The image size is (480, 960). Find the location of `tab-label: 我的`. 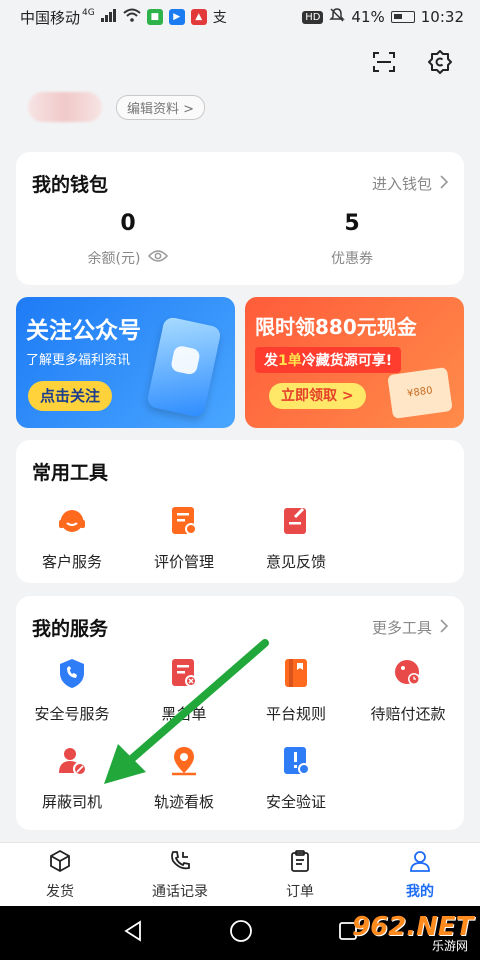

tab-label: 我的 is located at coordinates (420, 891).